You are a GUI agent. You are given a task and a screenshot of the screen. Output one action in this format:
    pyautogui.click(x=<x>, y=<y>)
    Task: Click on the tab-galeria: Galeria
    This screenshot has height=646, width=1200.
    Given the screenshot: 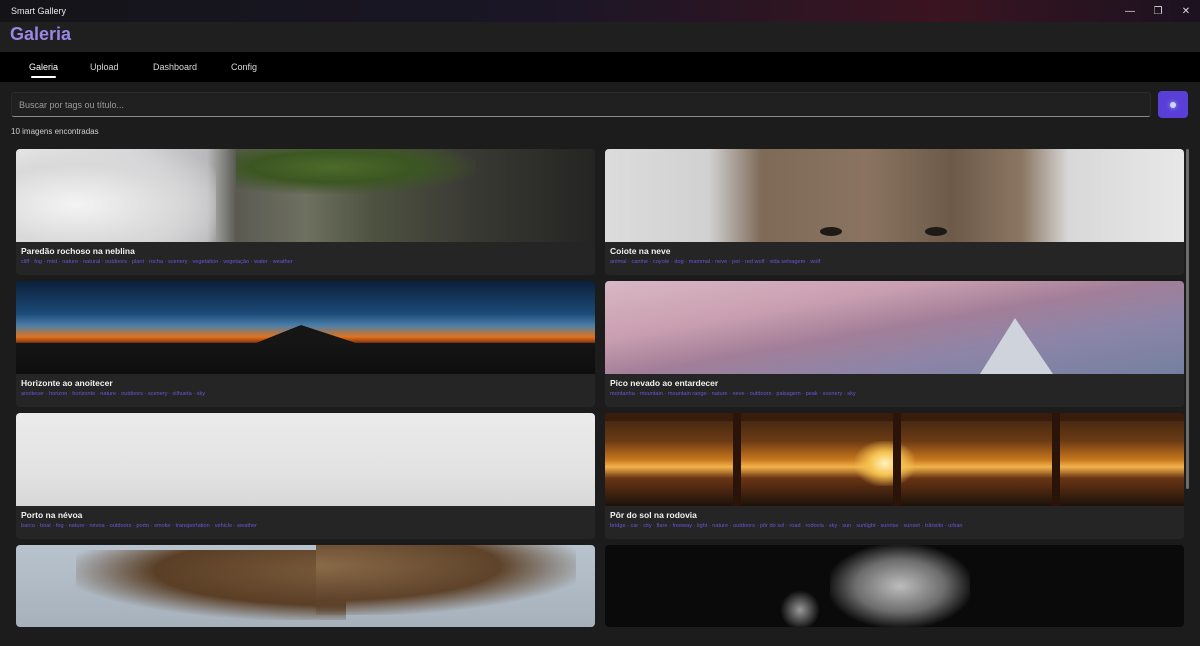 What is the action you would take?
    pyautogui.click(x=43, y=67)
    